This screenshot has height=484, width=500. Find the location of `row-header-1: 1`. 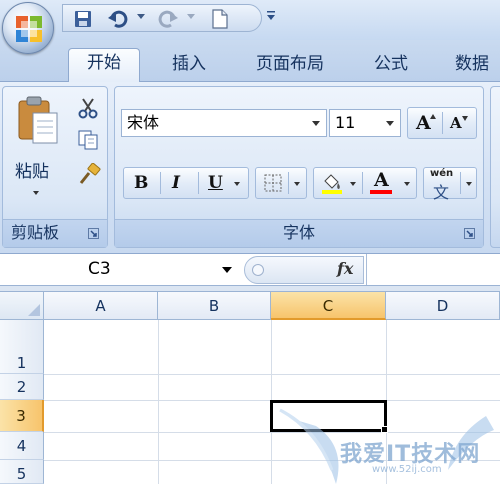

row-header-1: 1 is located at coordinates (22, 347).